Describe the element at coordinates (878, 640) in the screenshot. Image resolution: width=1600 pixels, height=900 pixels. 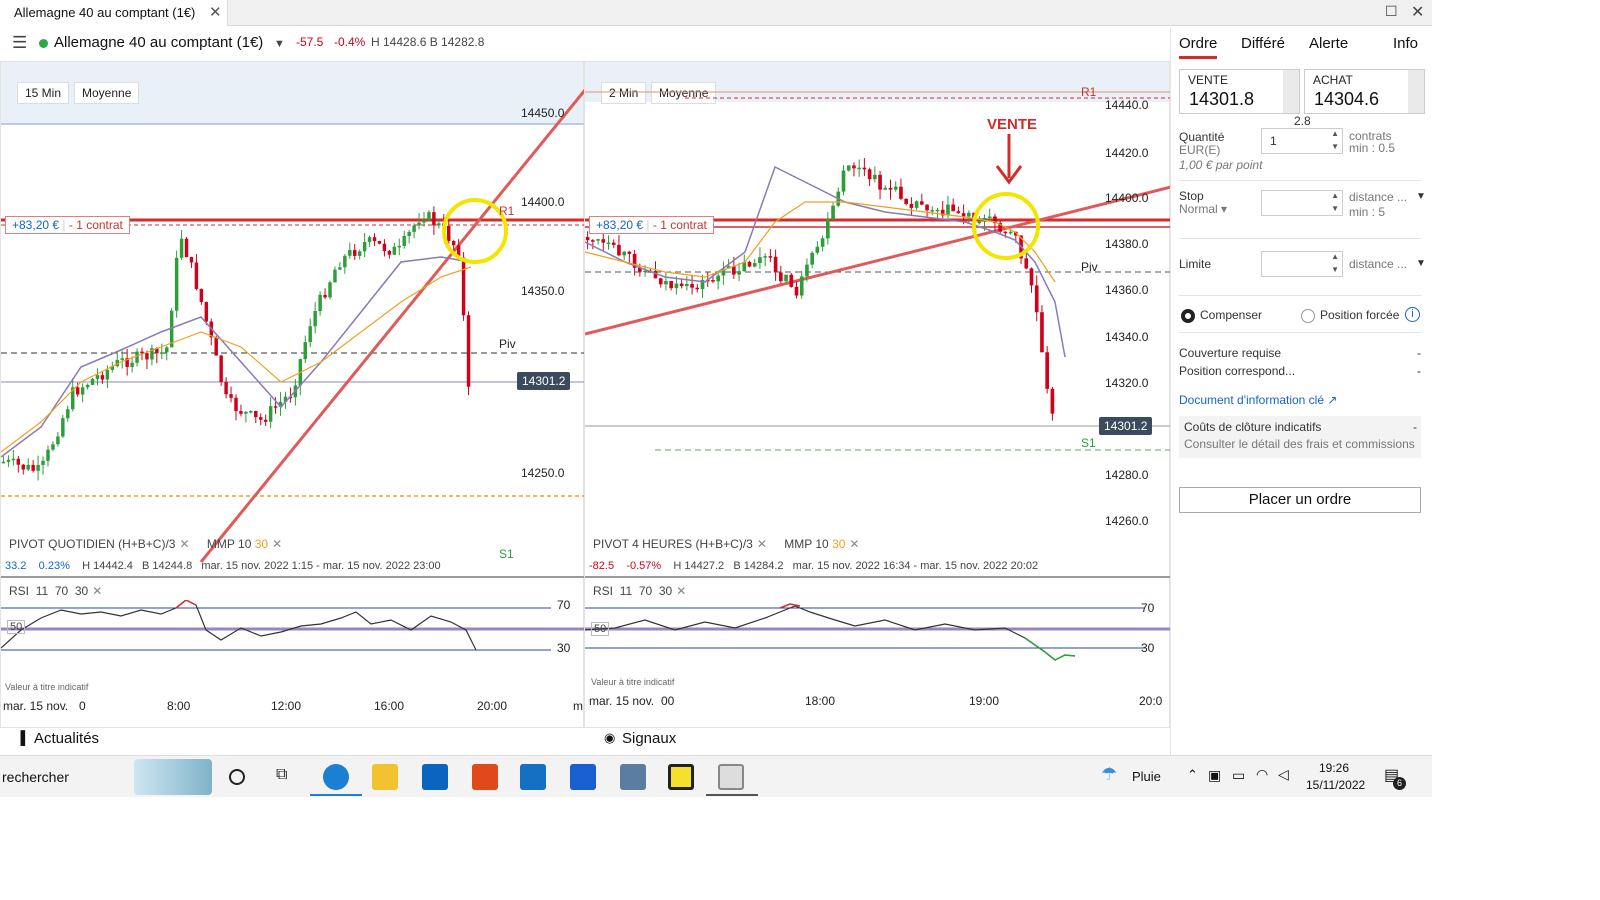
I see `rsi-chart-right` at that location.